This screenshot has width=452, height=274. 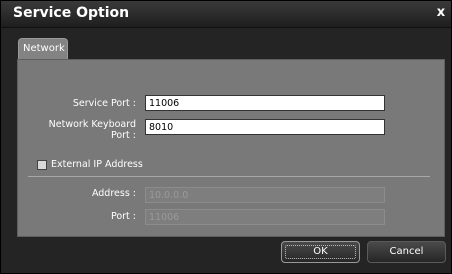 What do you see at coordinates (123, 216) in the screenshot?
I see `port-label: Port :` at bounding box center [123, 216].